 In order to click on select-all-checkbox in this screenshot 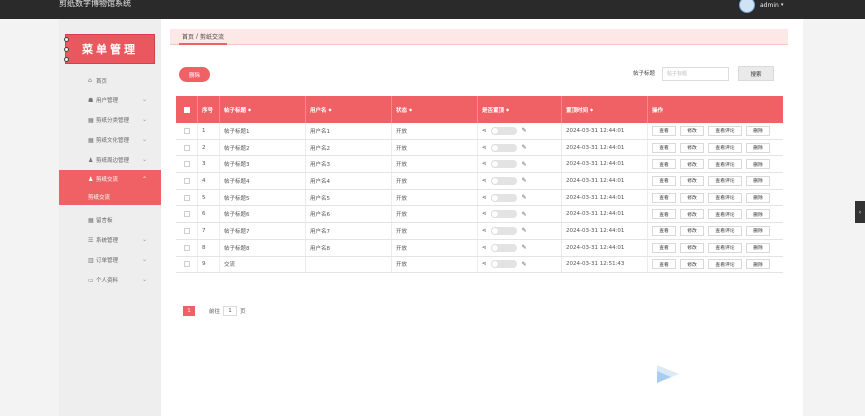, I will do `click(187, 109)`.